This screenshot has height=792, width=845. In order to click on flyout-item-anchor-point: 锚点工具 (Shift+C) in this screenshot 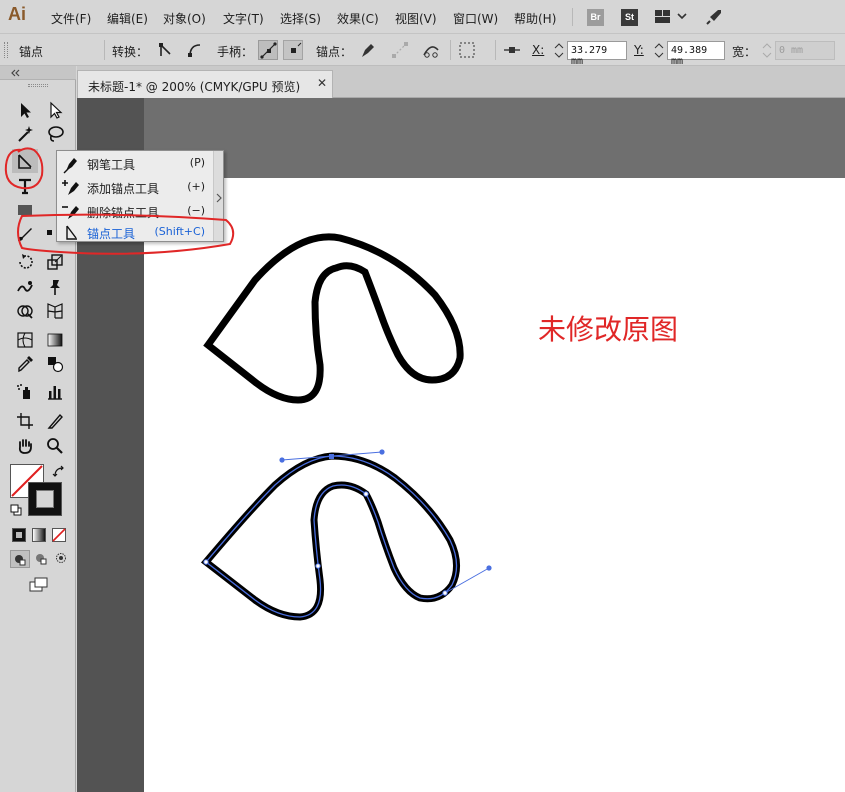, I will do `click(135, 232)`.